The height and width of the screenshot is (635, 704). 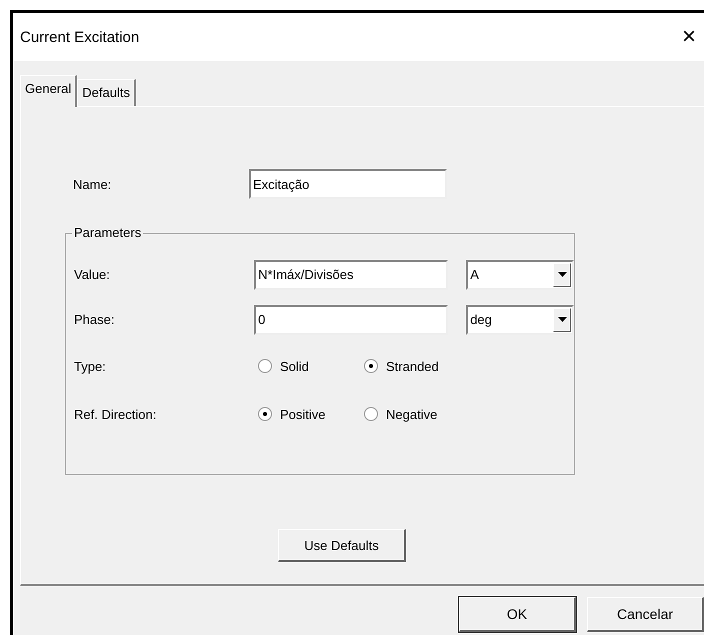 I want to click on field-label: Ref. Direction:, so click(x=116, y=414).